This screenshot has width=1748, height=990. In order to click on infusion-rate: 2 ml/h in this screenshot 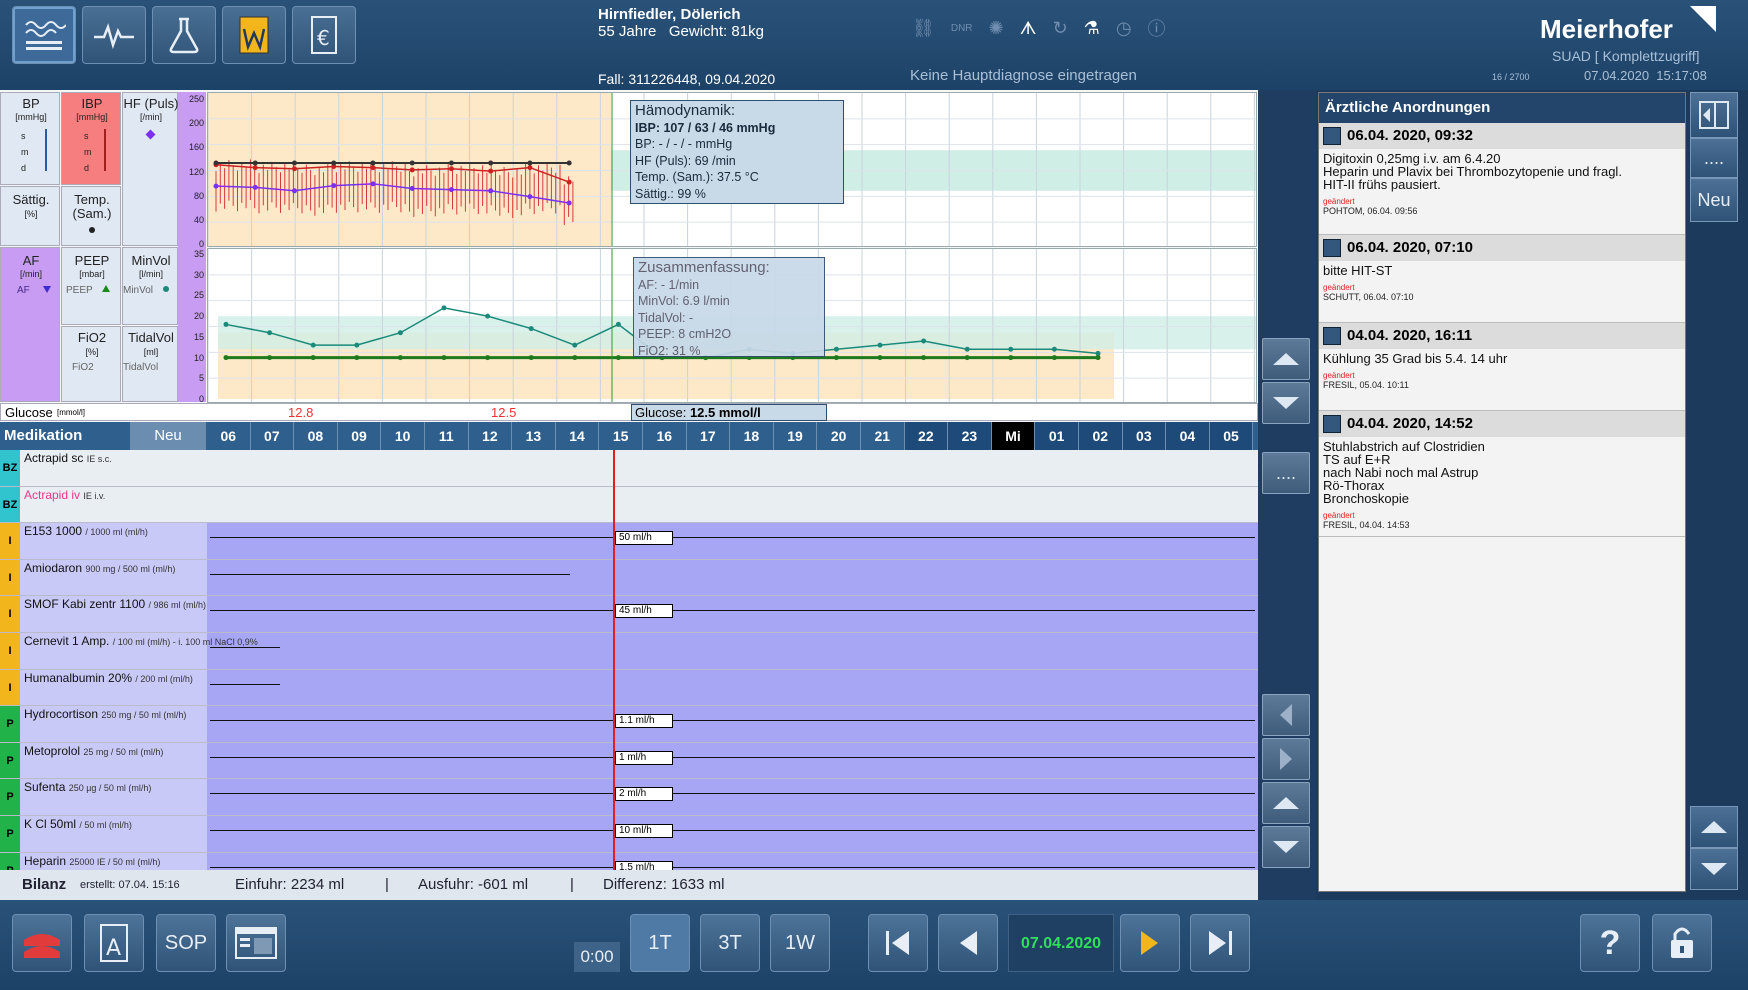, I will do `click(644, 794)`.